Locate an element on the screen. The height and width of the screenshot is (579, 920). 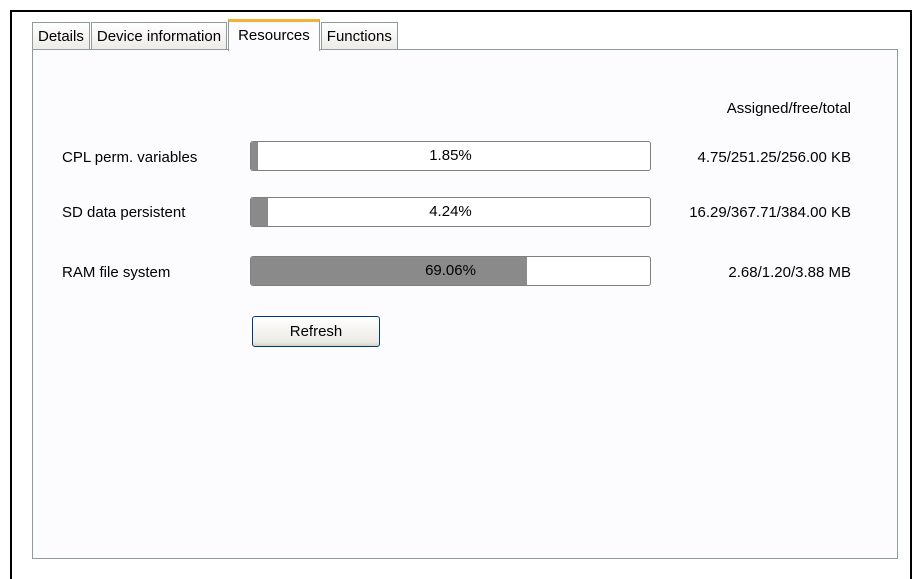
tab-functions: Functions is located at coordinates (359, 36).